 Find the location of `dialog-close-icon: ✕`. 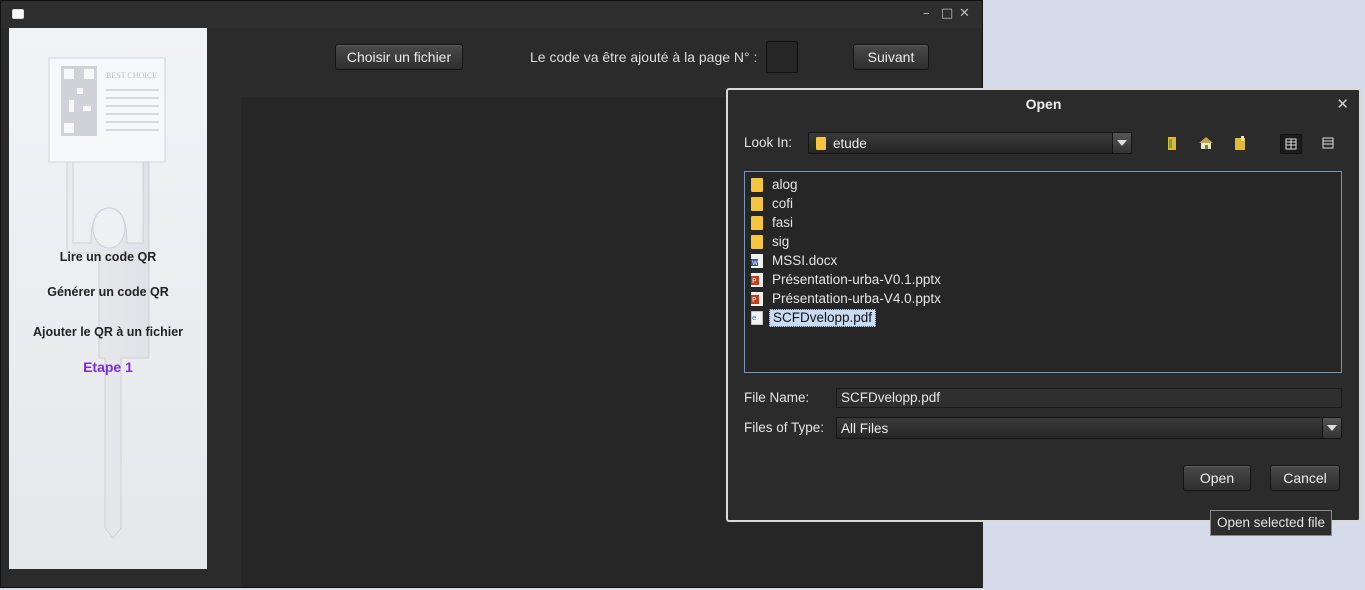

dialog-close-icon: ✕ is located at coordinates (1342, 104).